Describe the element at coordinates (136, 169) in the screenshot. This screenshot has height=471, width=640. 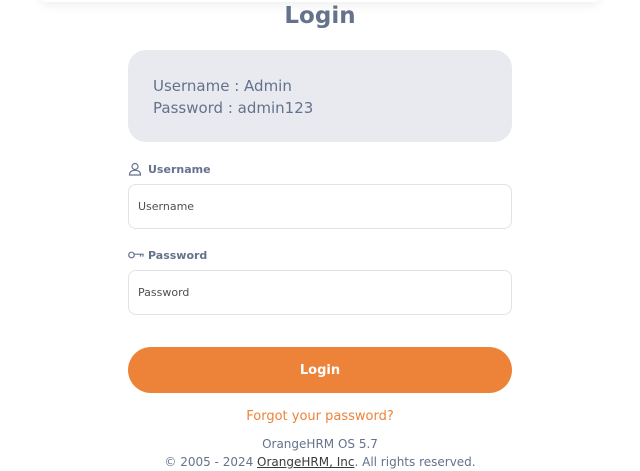
I see `user-icon` at that location.